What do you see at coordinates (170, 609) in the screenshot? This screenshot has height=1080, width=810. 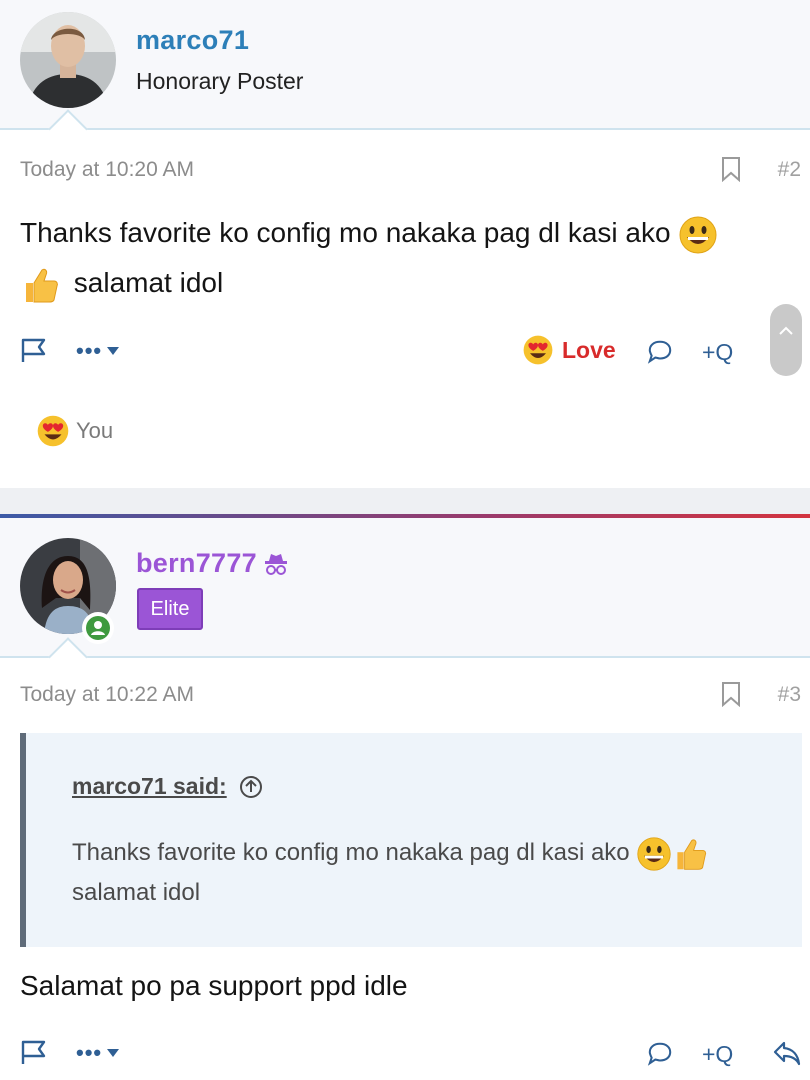 I see `elite-badge: Elite` at bounding box center [170, 609].